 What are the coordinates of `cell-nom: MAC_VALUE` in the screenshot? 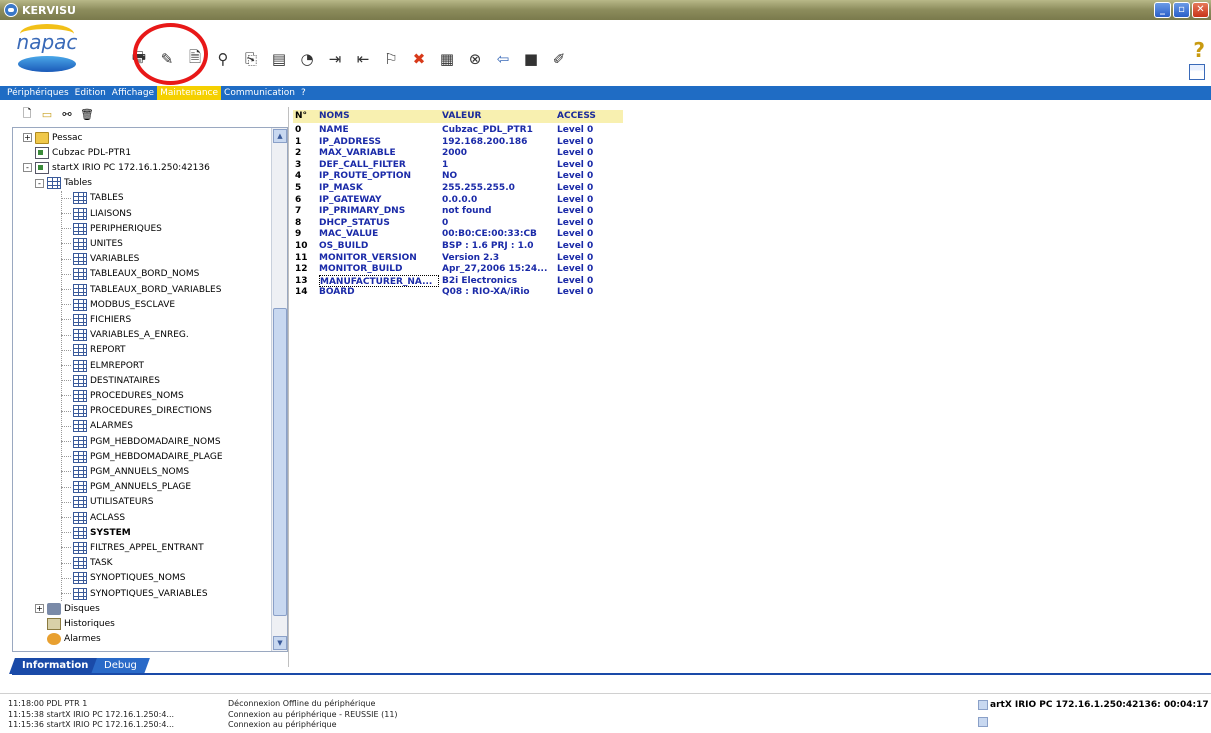 It's located at (379, 234).